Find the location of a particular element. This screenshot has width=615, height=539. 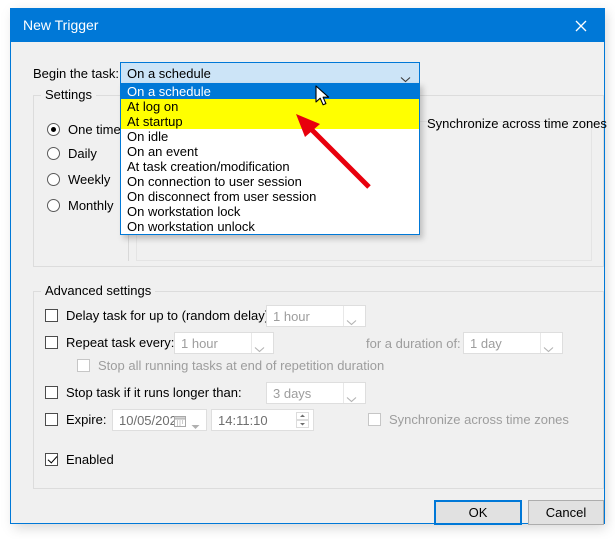

stop-task-longer-checkbox: Stop task if it runs longer than: is located at coordinates (143, 392).